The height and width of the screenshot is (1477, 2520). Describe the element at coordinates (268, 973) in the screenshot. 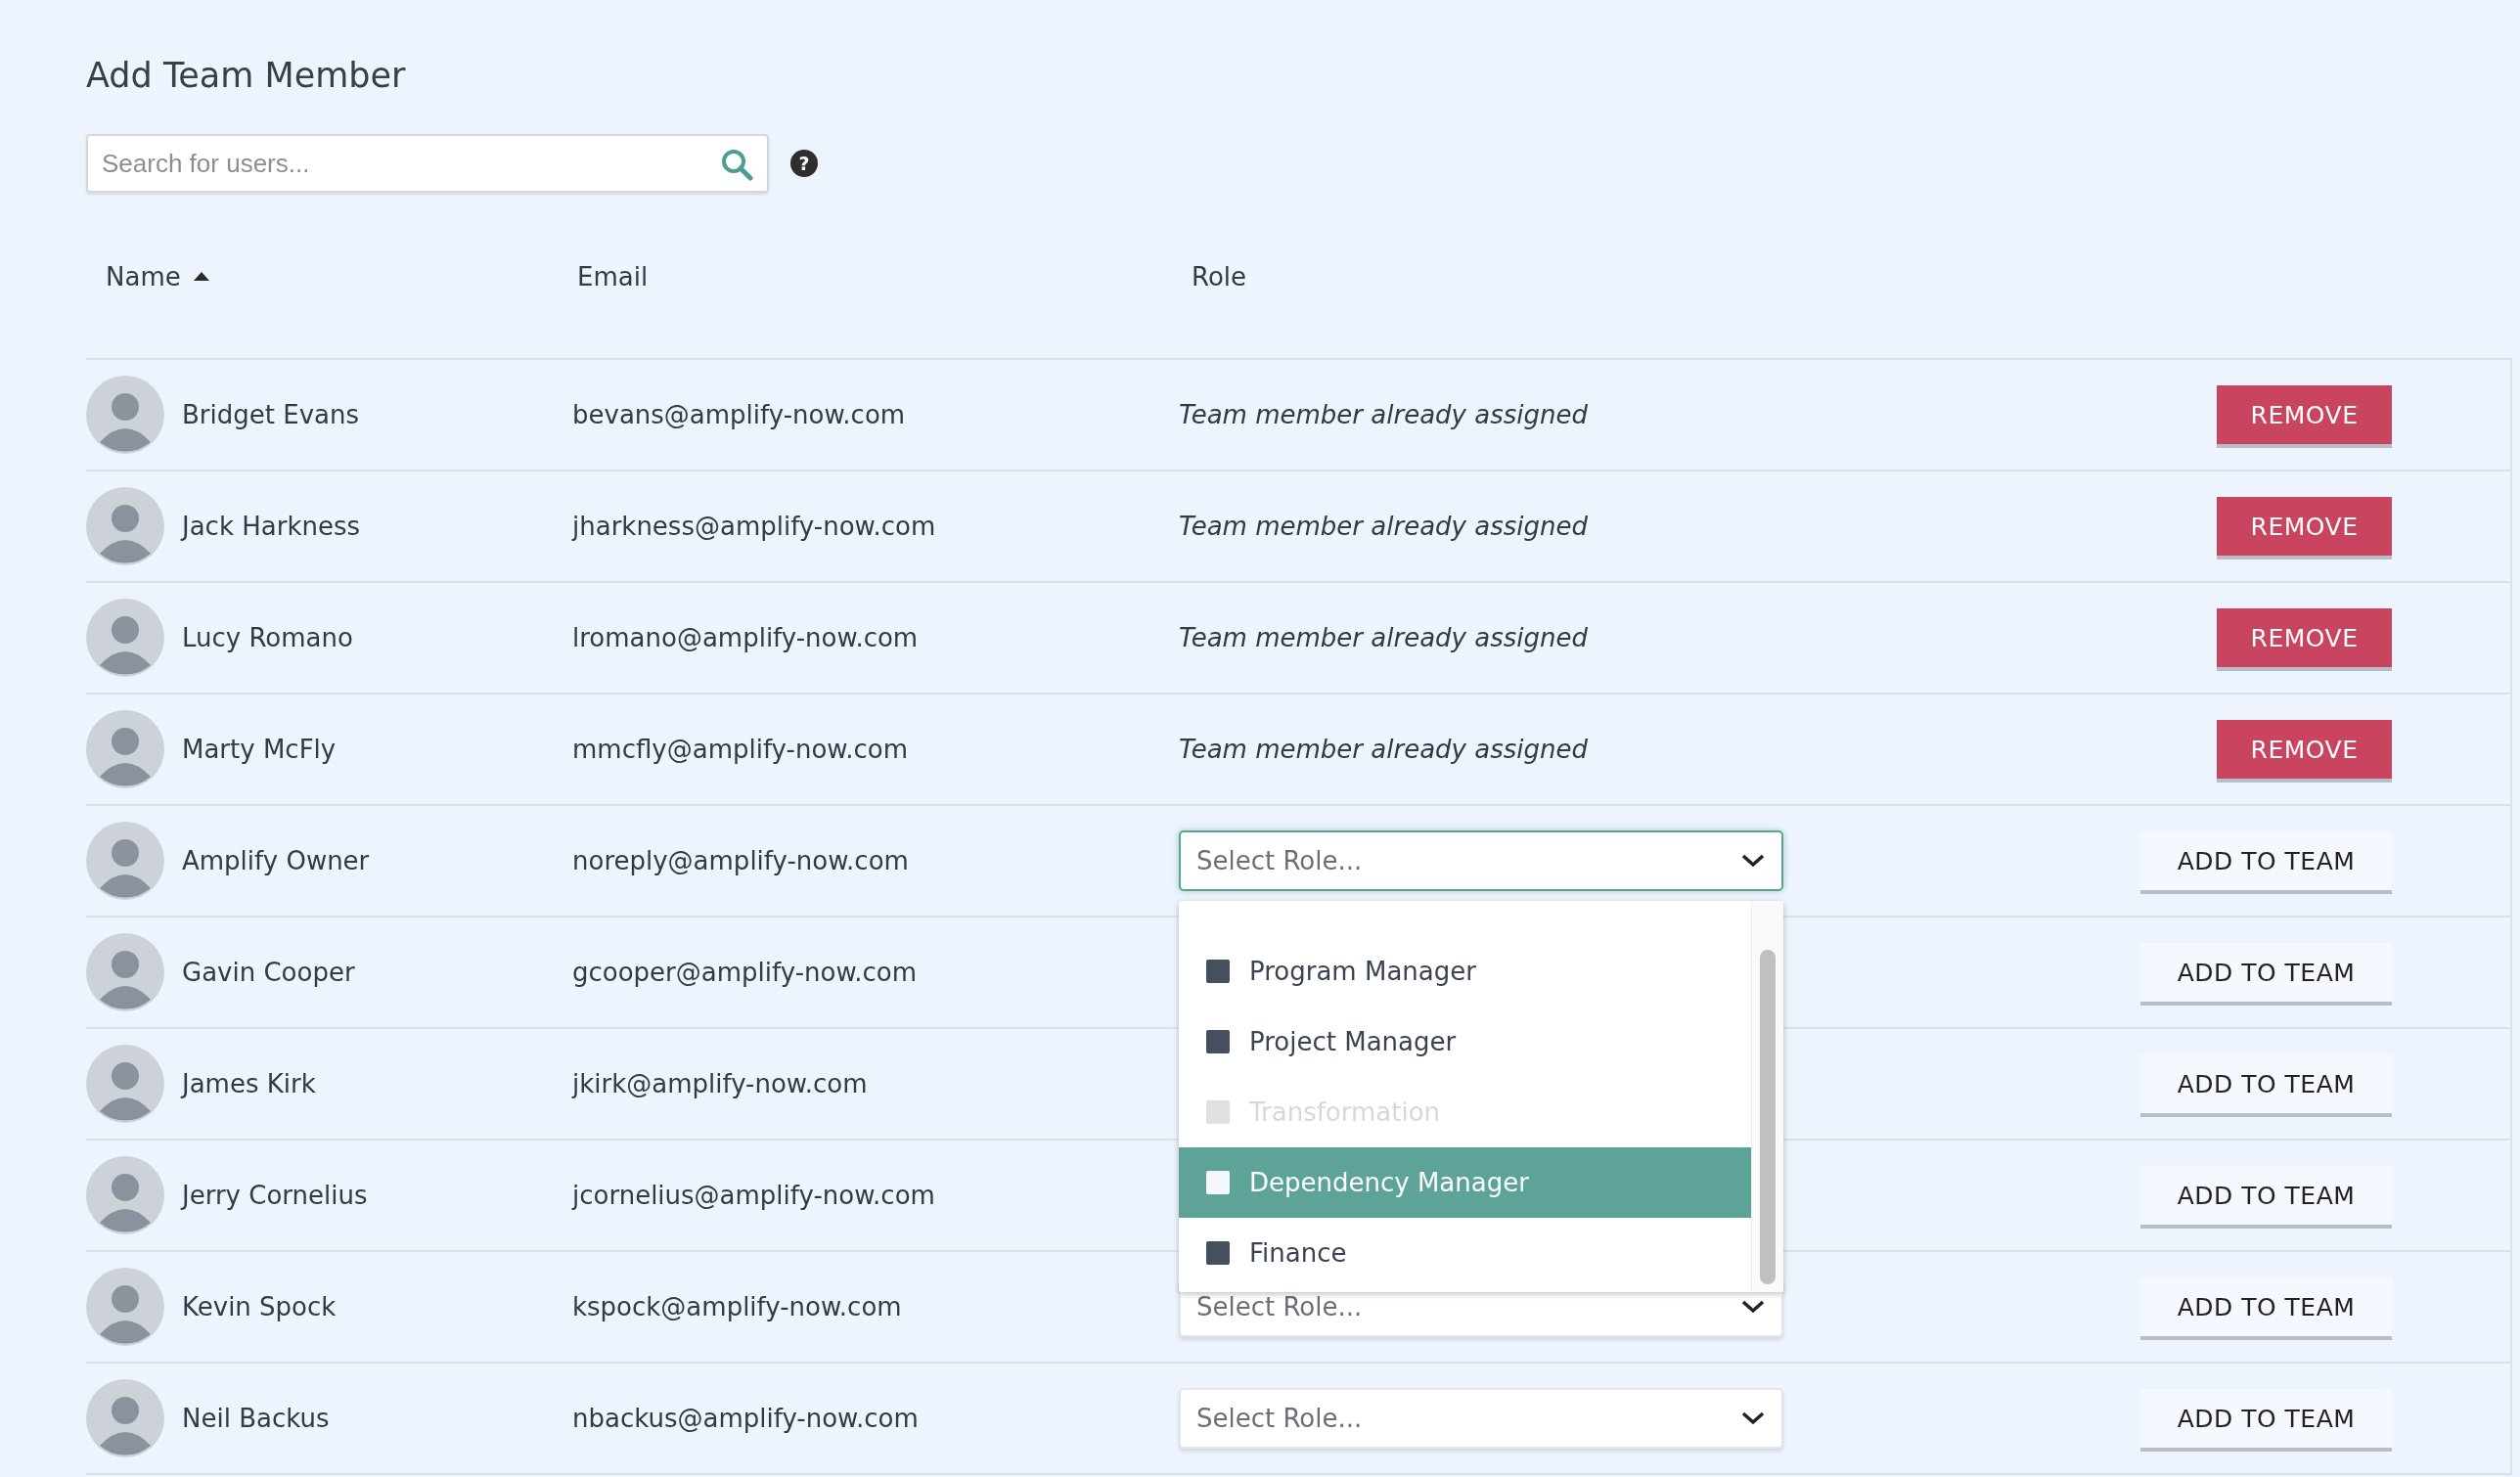

I see `member-name: Gavin Cooper` at that location.